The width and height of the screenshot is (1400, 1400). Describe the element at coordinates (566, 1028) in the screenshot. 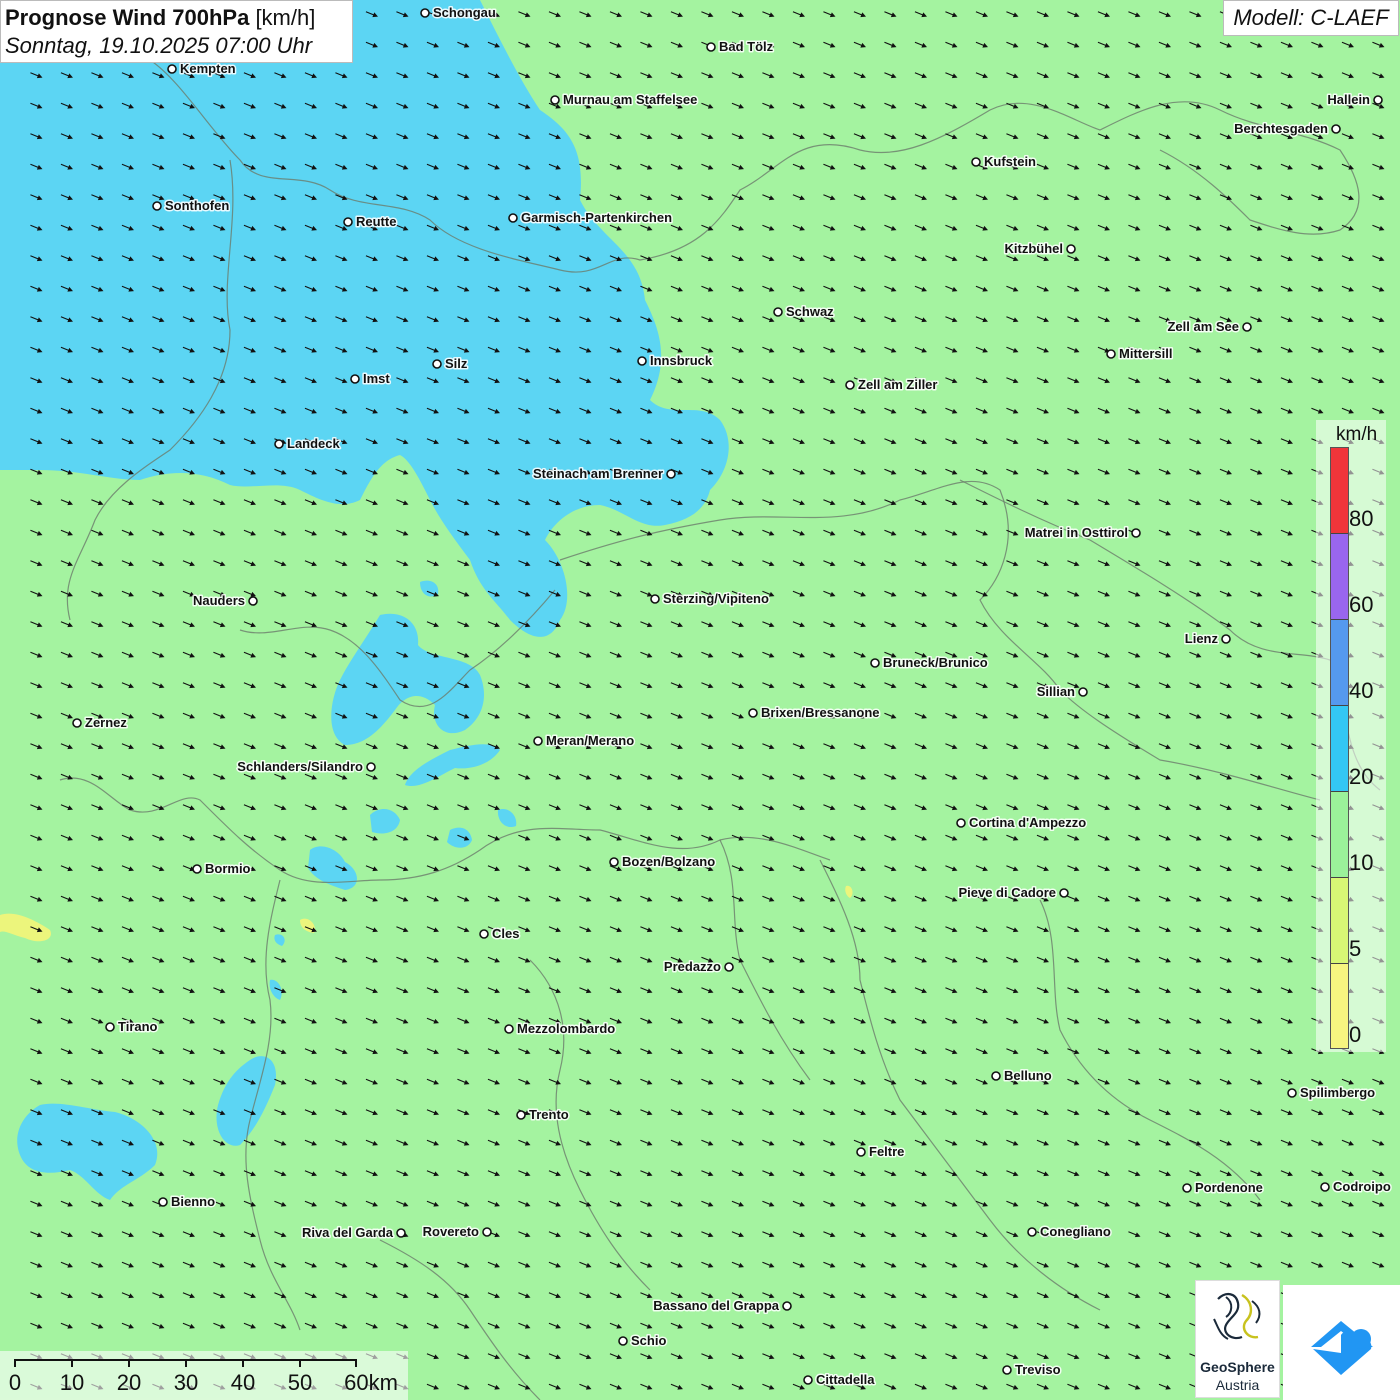

I see `city-label: Mezzolombardo` at that location.